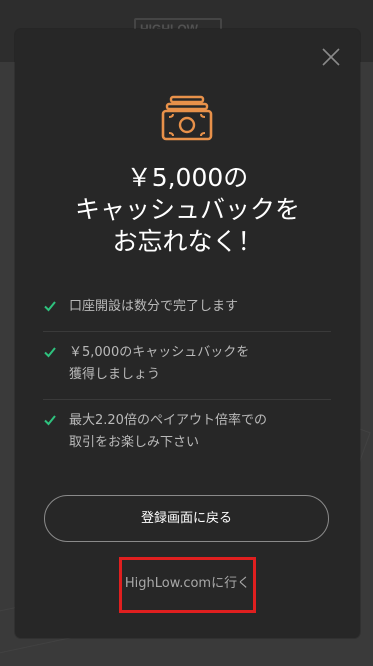 The height and width of the screenshot is (666, 373). What do you see at coordinates (186, 518) in the screenshot?
I see `back-to-register-button: 登録画面に戻る` at bounding box center [186, 518].